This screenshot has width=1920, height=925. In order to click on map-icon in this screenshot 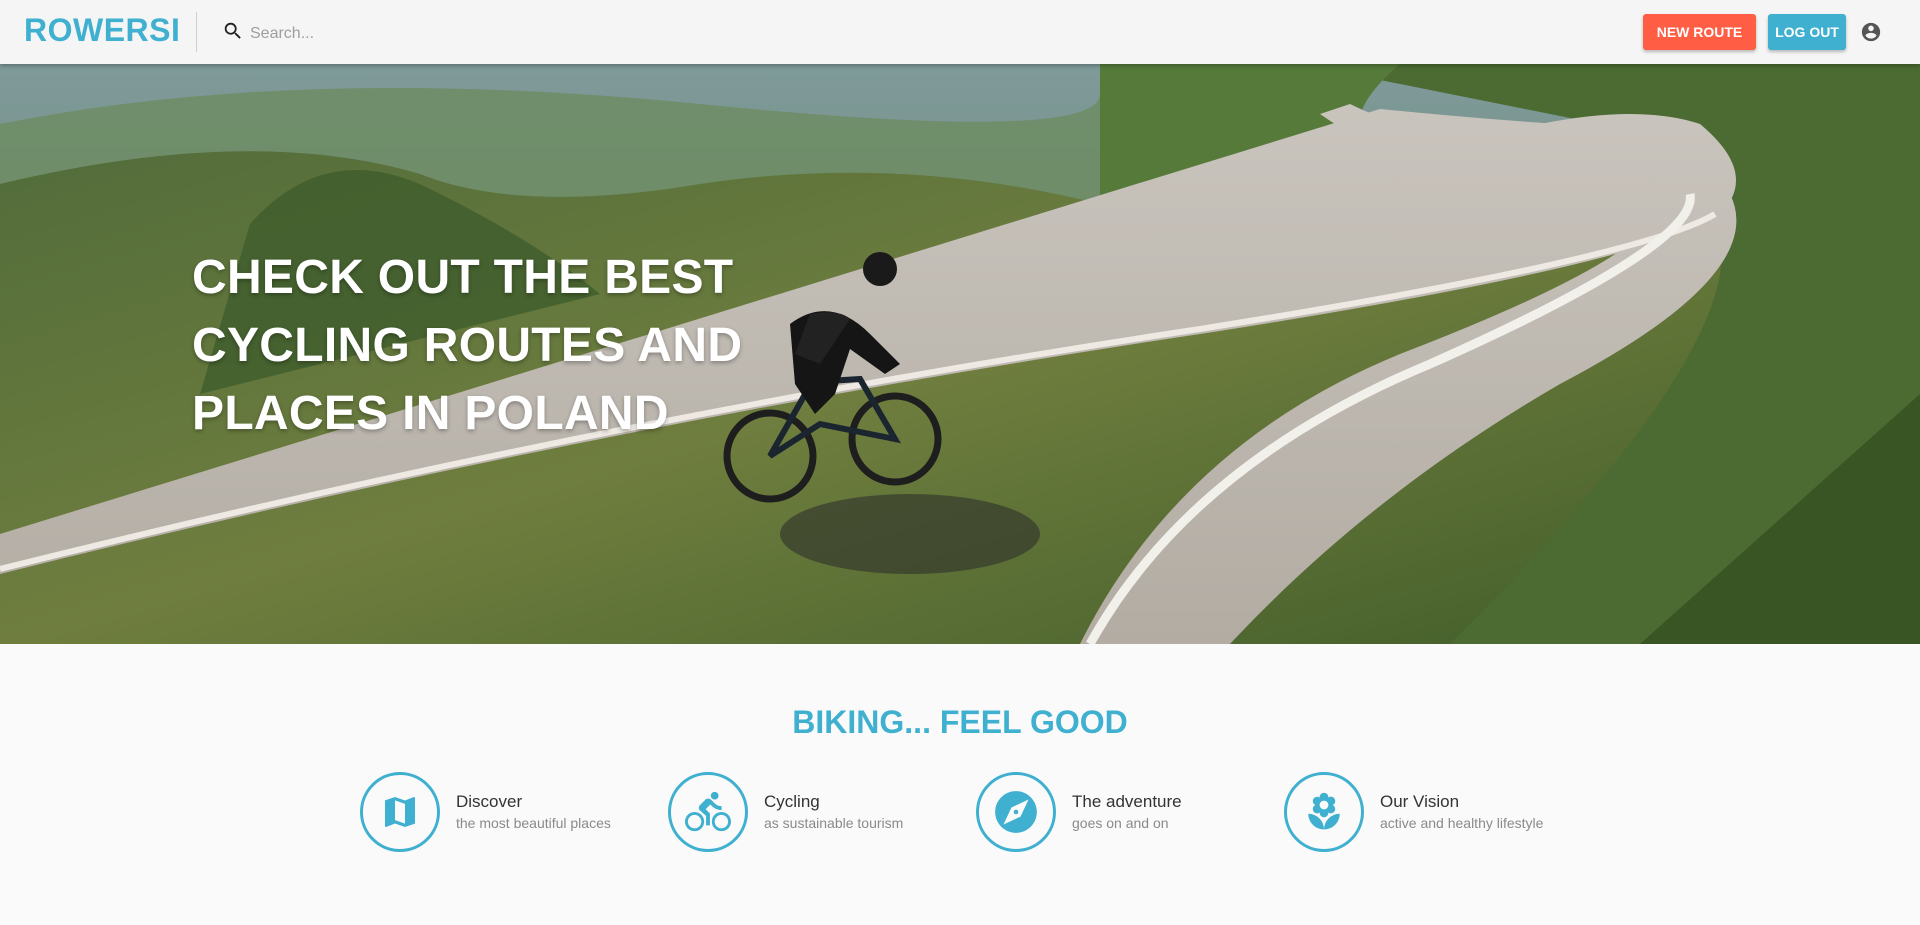, I will do `click(400, 812)`.